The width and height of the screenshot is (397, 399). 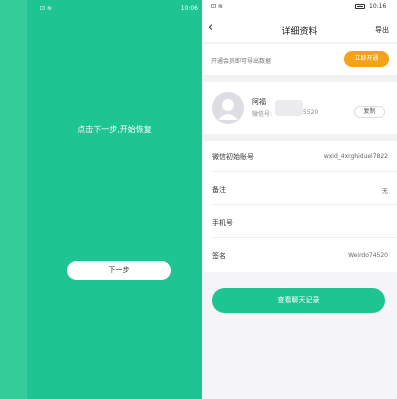 I want to click on page-title: 详细资料, so click(x=299, y=32).